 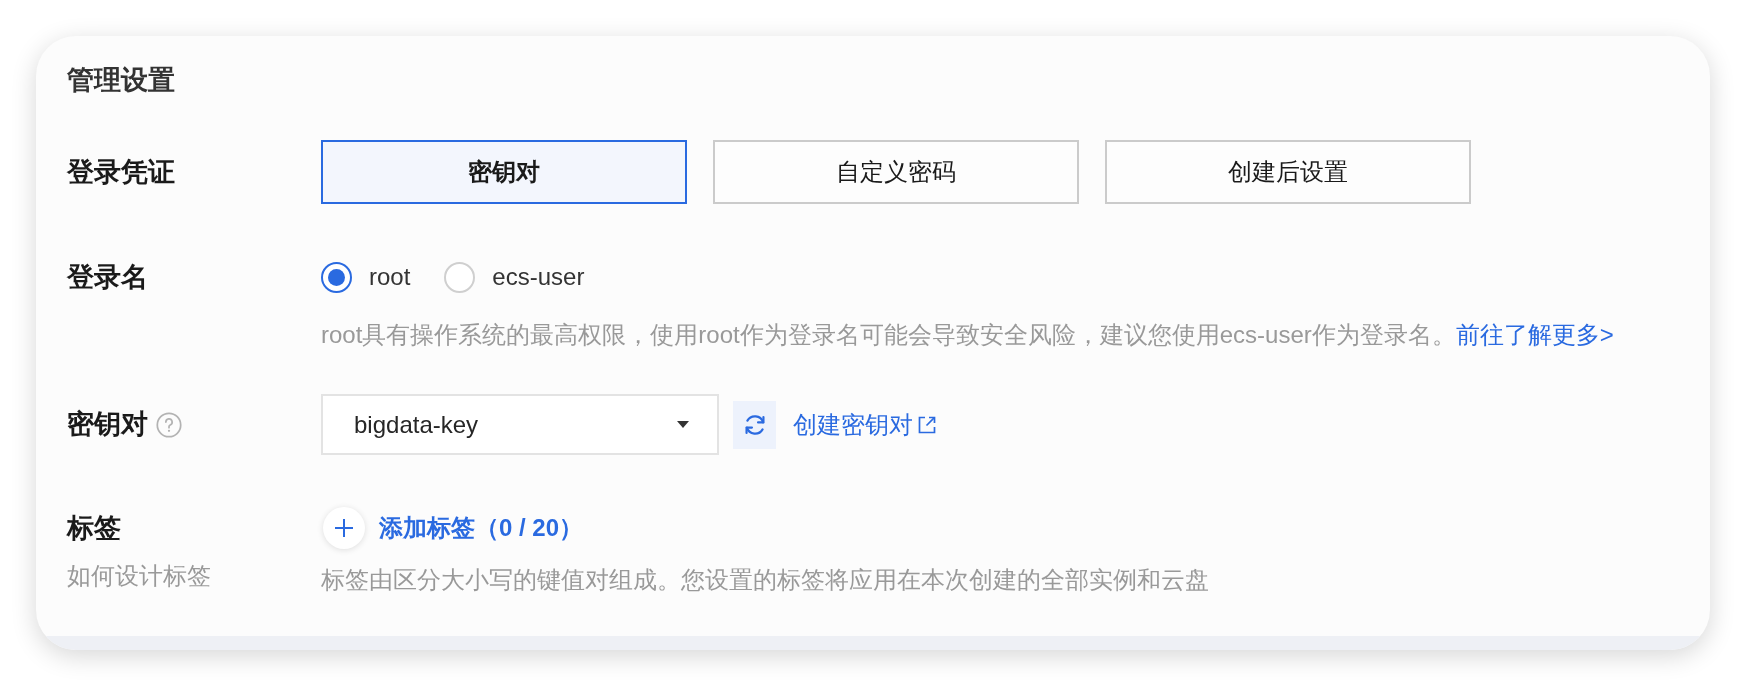 I want to click on field-label: 登录凭证, so click(x=121, y=172).